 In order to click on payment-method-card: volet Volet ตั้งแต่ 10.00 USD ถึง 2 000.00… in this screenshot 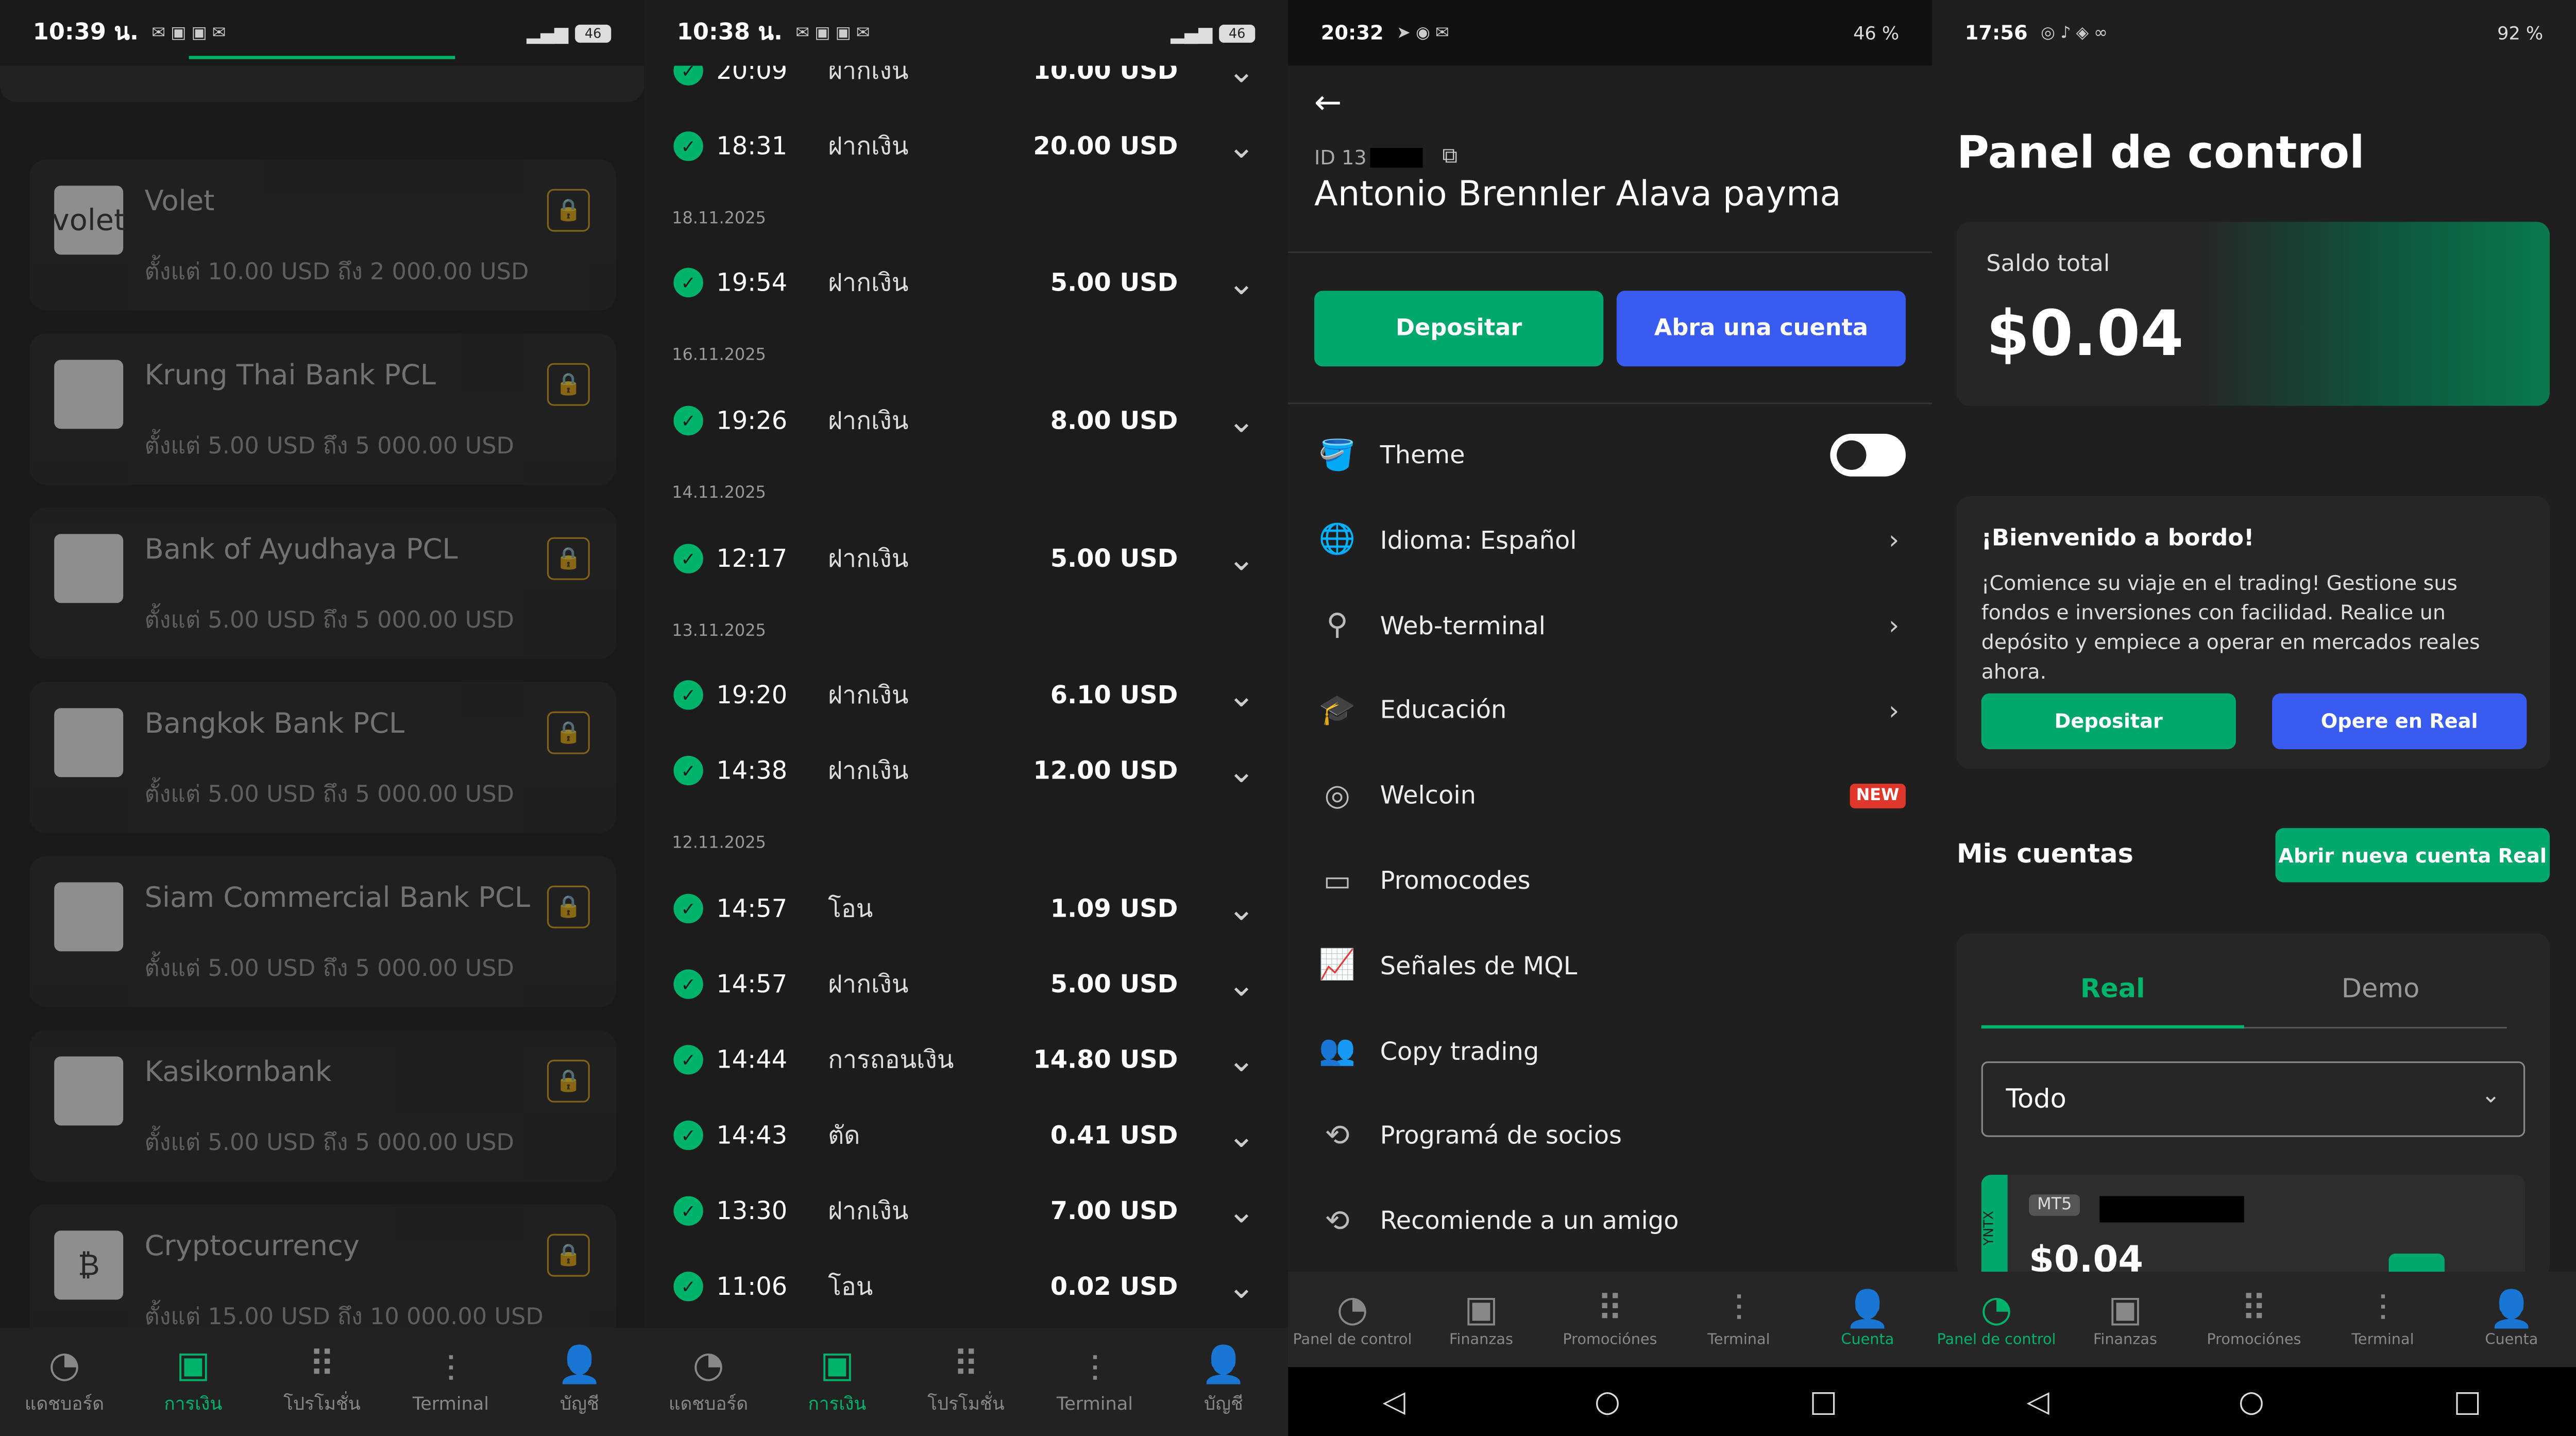, I will do `click(322, 235)`.